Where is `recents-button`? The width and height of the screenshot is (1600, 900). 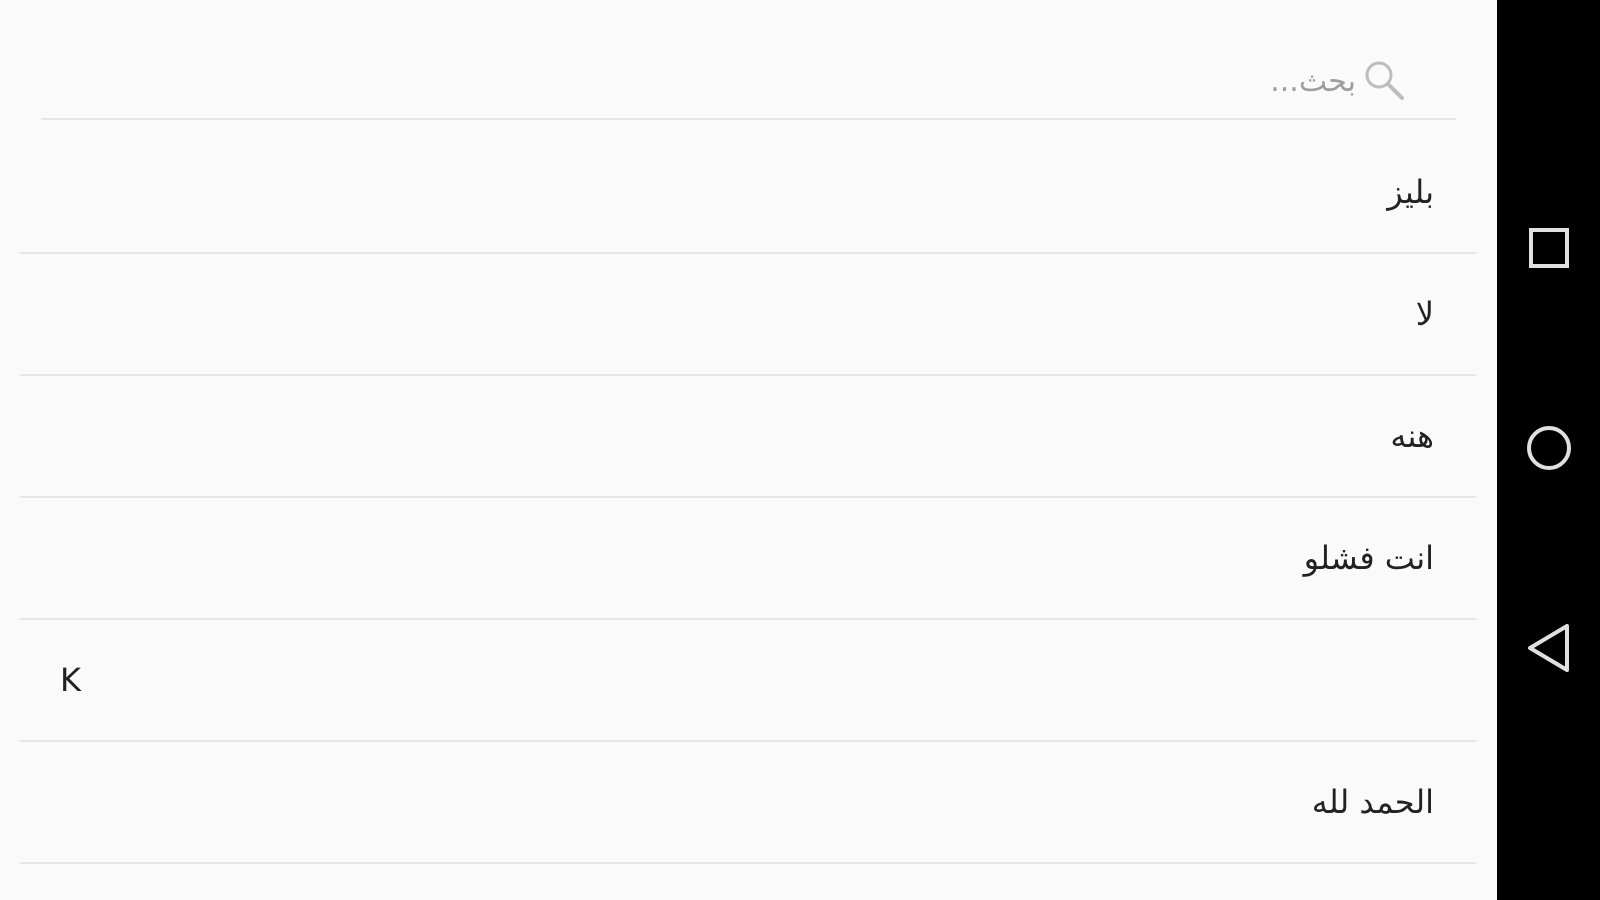
recents-button is located at coordinates (1548, 250).